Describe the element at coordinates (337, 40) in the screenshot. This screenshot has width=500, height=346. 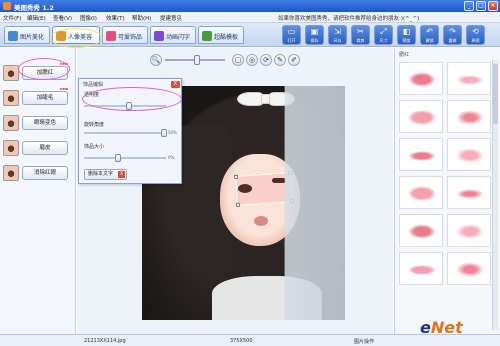
I see `button-label: 另存` at that location.